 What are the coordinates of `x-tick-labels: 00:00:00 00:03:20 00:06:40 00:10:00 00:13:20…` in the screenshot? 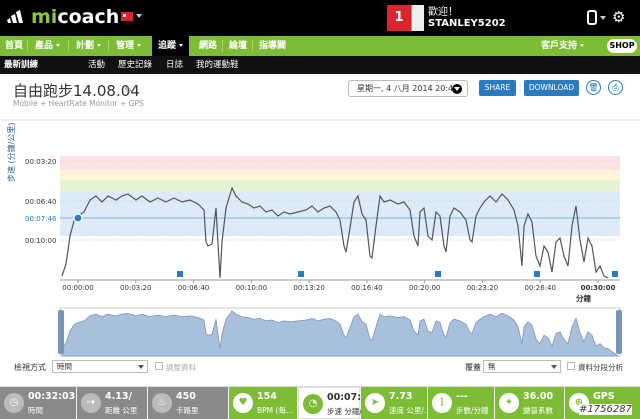 It's located at (339, 286).